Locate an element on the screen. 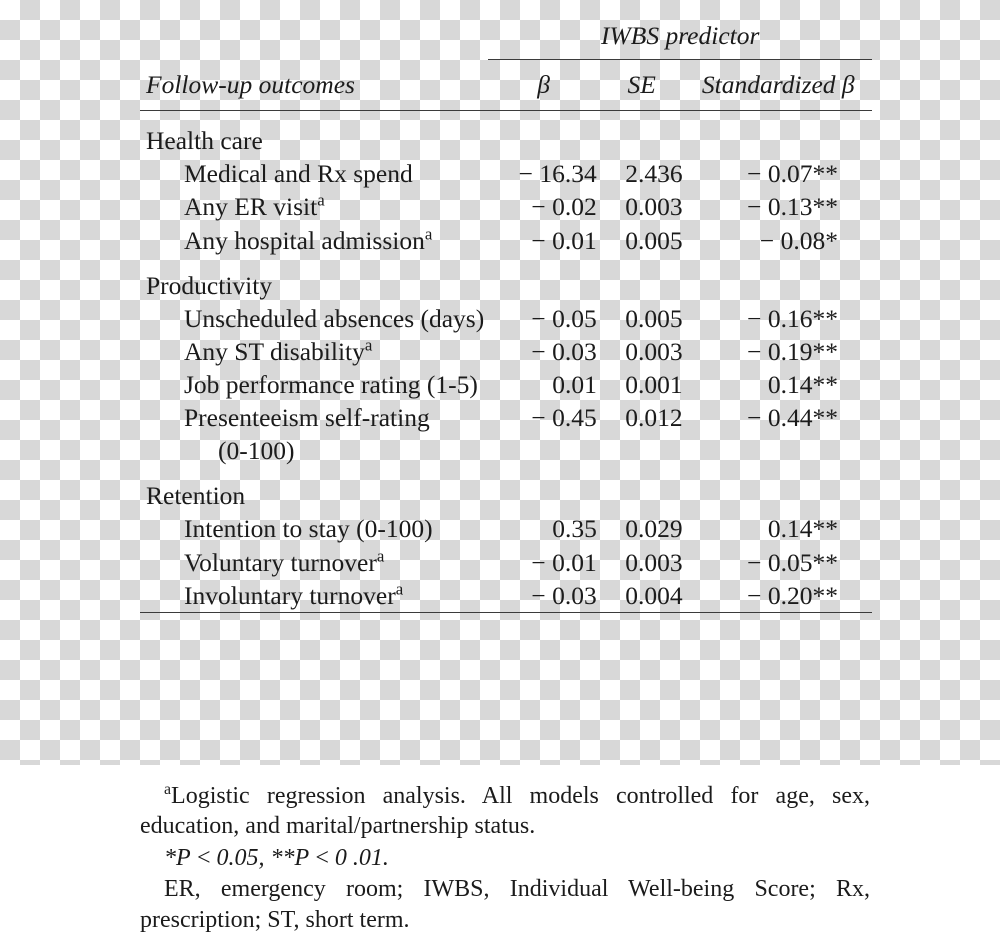  cont-blank-se is located at coordinates (642, 450).